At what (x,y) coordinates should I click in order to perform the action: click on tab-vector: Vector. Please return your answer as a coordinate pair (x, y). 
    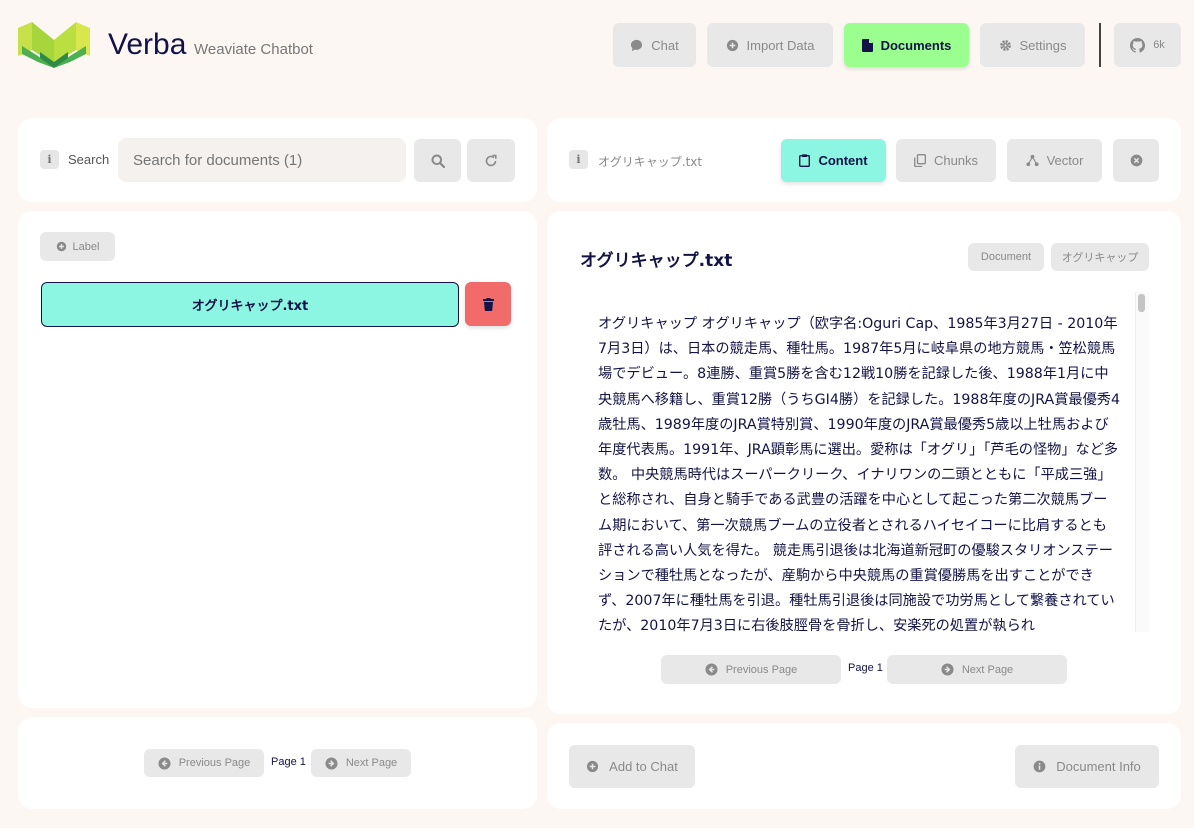
    Looking at the image, I should click on (1054, 160).